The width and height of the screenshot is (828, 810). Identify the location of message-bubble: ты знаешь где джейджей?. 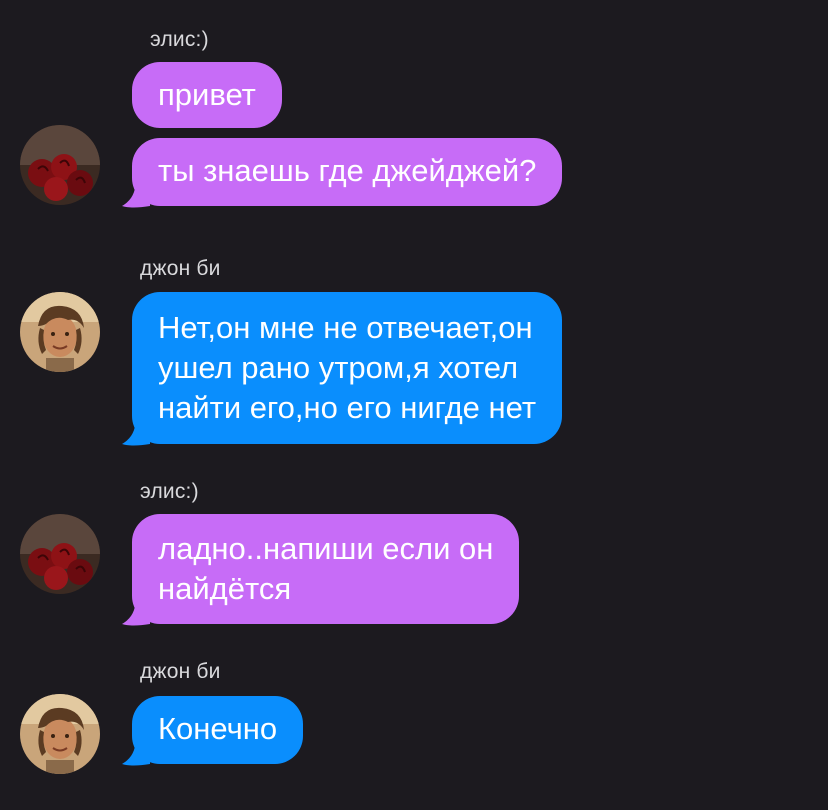
(347, 172).